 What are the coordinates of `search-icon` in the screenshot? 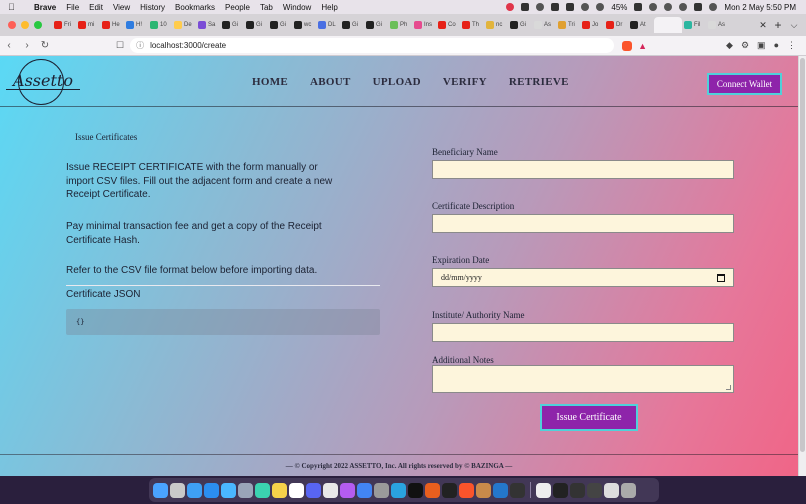 It's located at (683, 7).